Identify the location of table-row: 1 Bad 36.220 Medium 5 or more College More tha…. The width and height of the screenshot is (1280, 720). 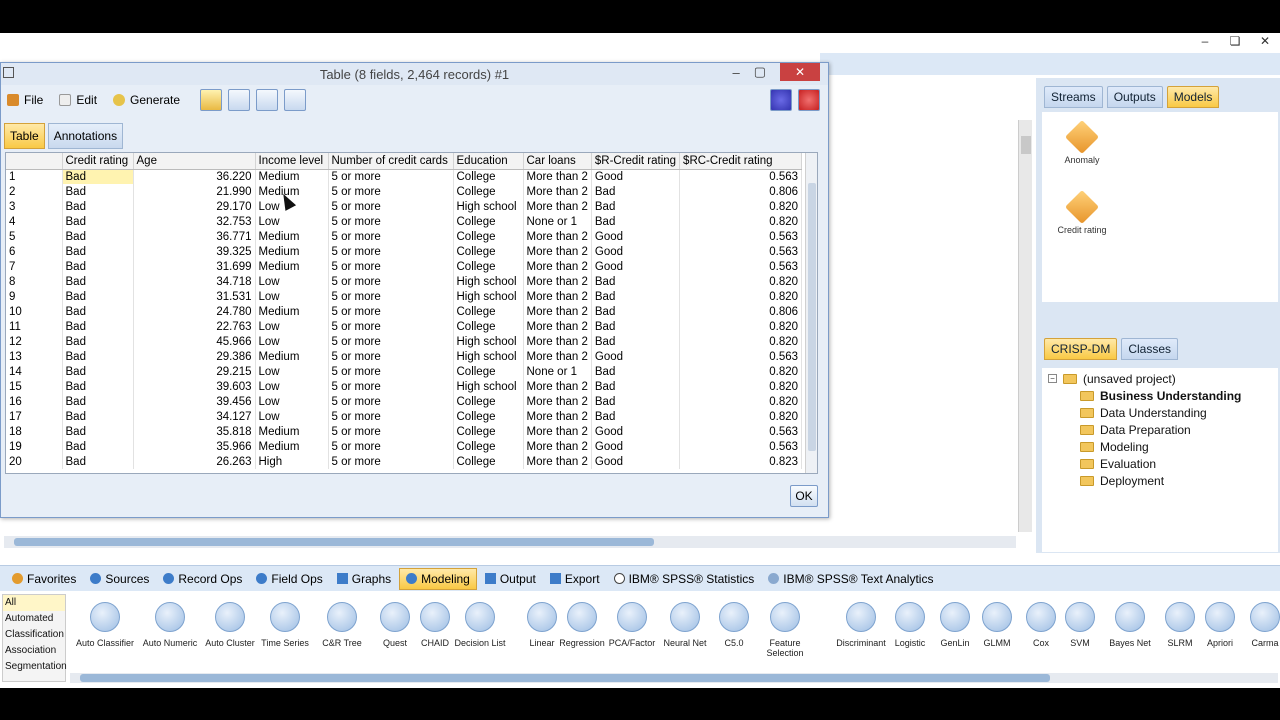
(404, 176).